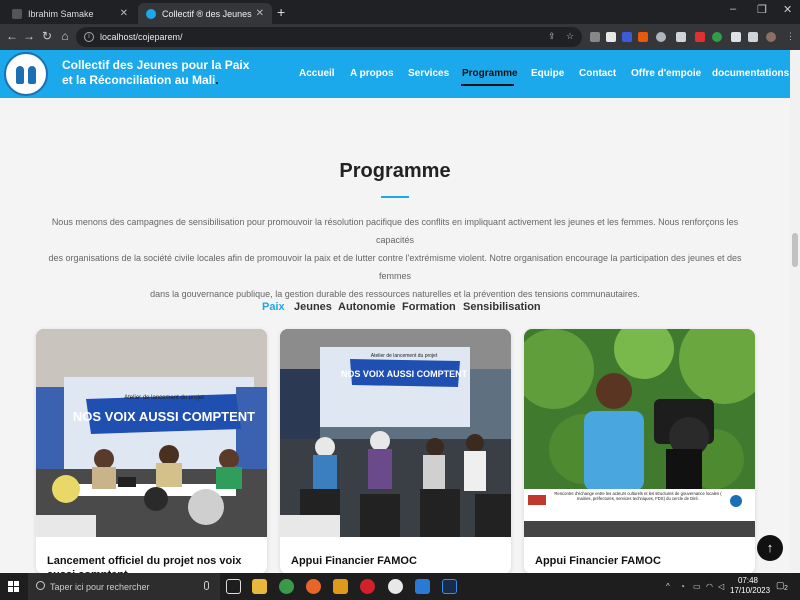 The width and height of the screenshot is (800, 600). What do you see at coordinates (597, 73) in the screenshot?
I see `nav-contact: Contact` at bounding box center [597, 73].